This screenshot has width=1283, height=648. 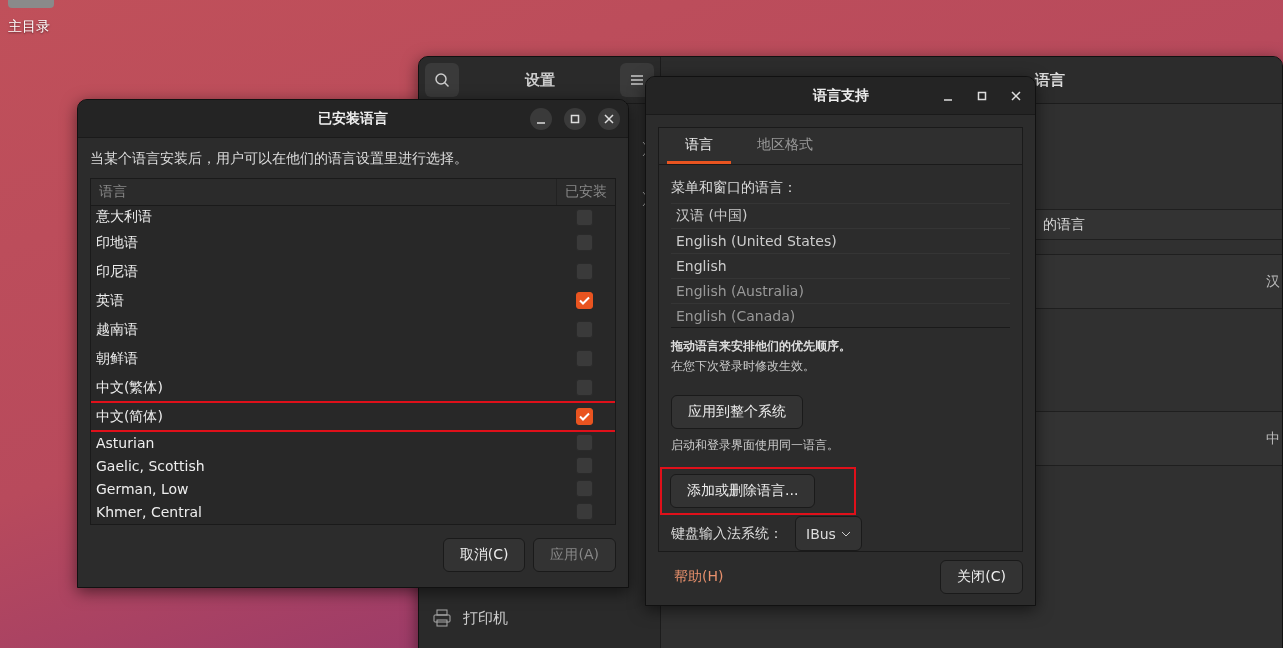 I want to click on language-name: 意大利语, so click(x=124, y=217).